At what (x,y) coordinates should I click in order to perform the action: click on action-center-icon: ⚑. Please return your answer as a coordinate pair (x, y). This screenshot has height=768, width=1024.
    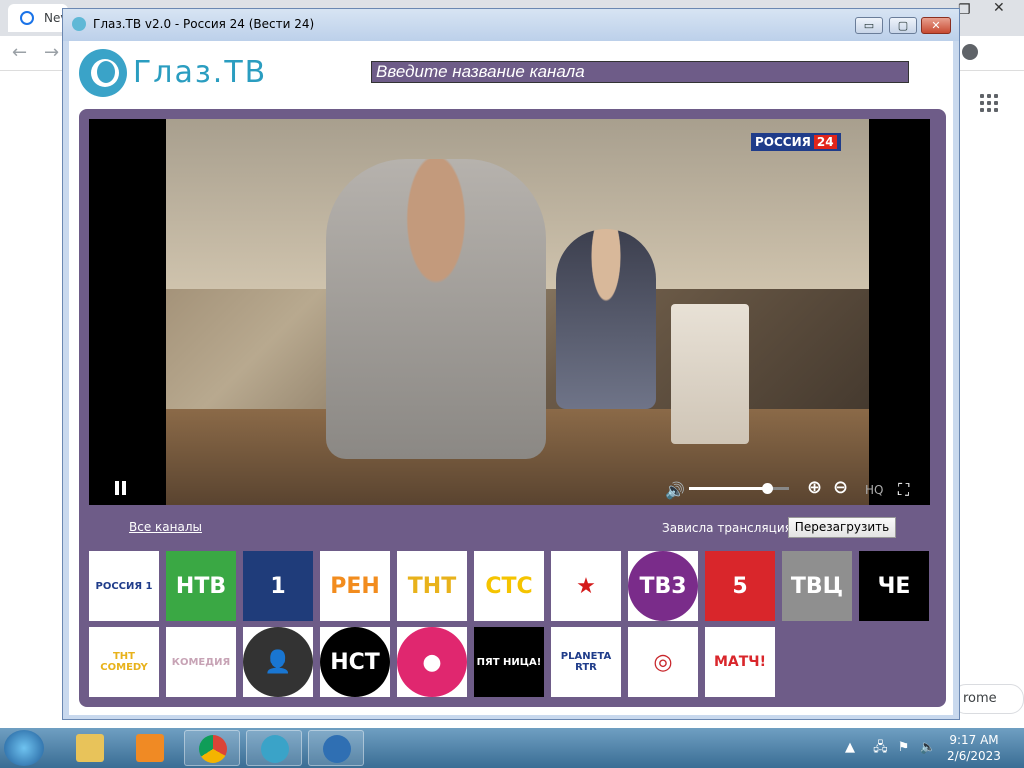
    Looking at the image, I should click on (904, 747).